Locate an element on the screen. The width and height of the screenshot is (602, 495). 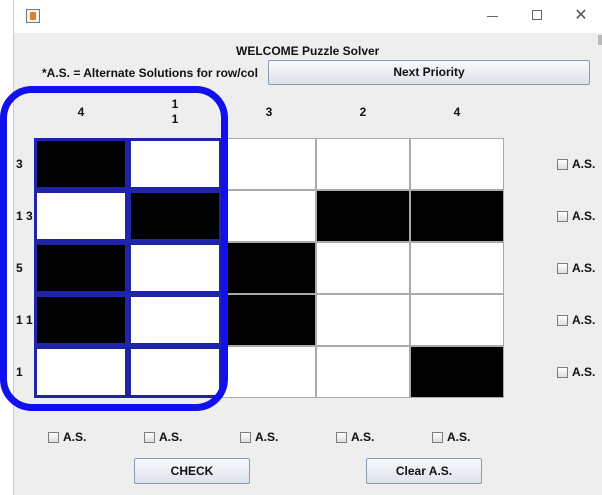
title-bar: ✕ is located at coordinates (308, 16).